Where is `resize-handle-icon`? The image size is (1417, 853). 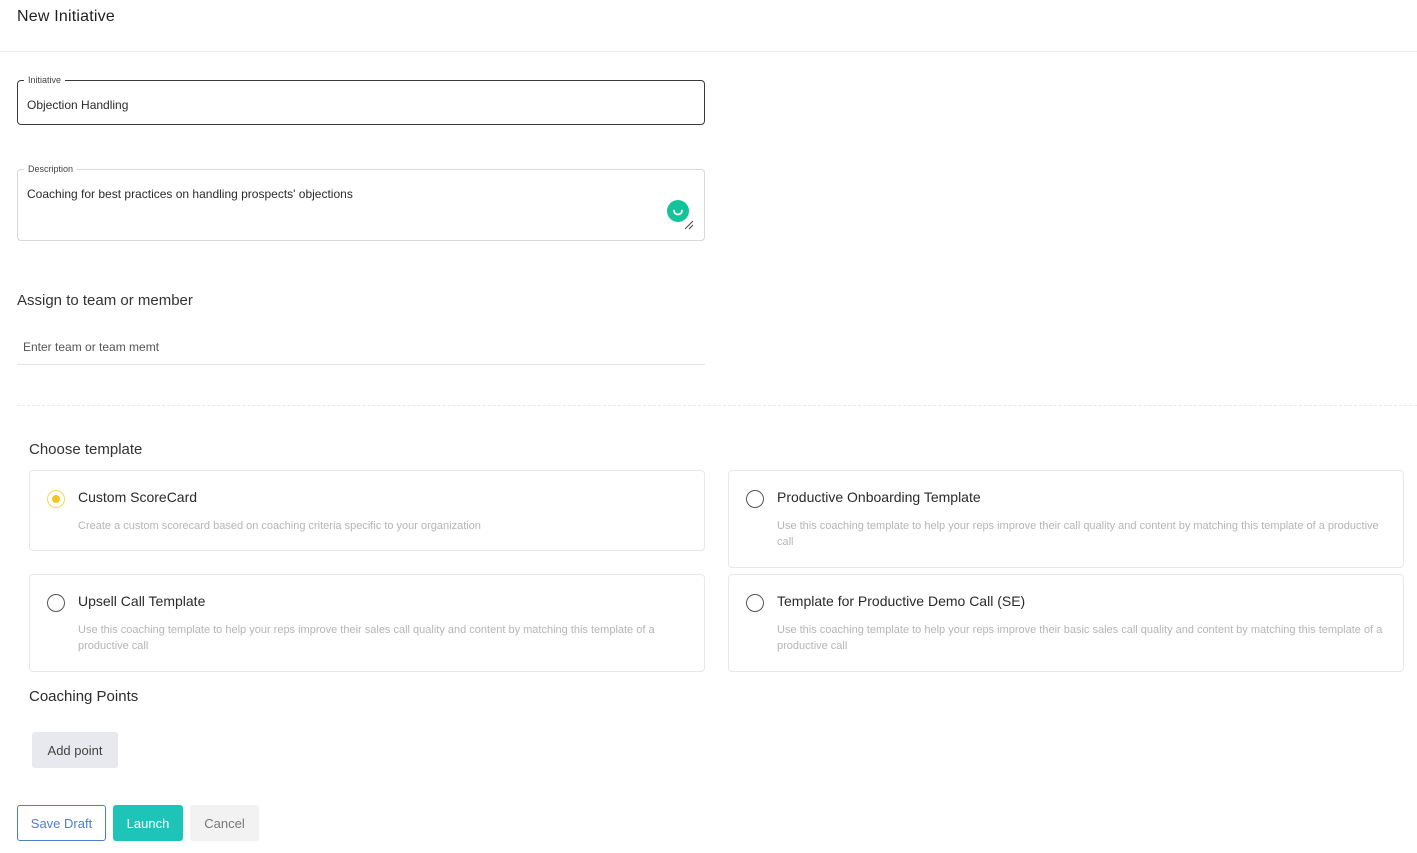 resize-handle-icon is located at coordinates (689, 225).